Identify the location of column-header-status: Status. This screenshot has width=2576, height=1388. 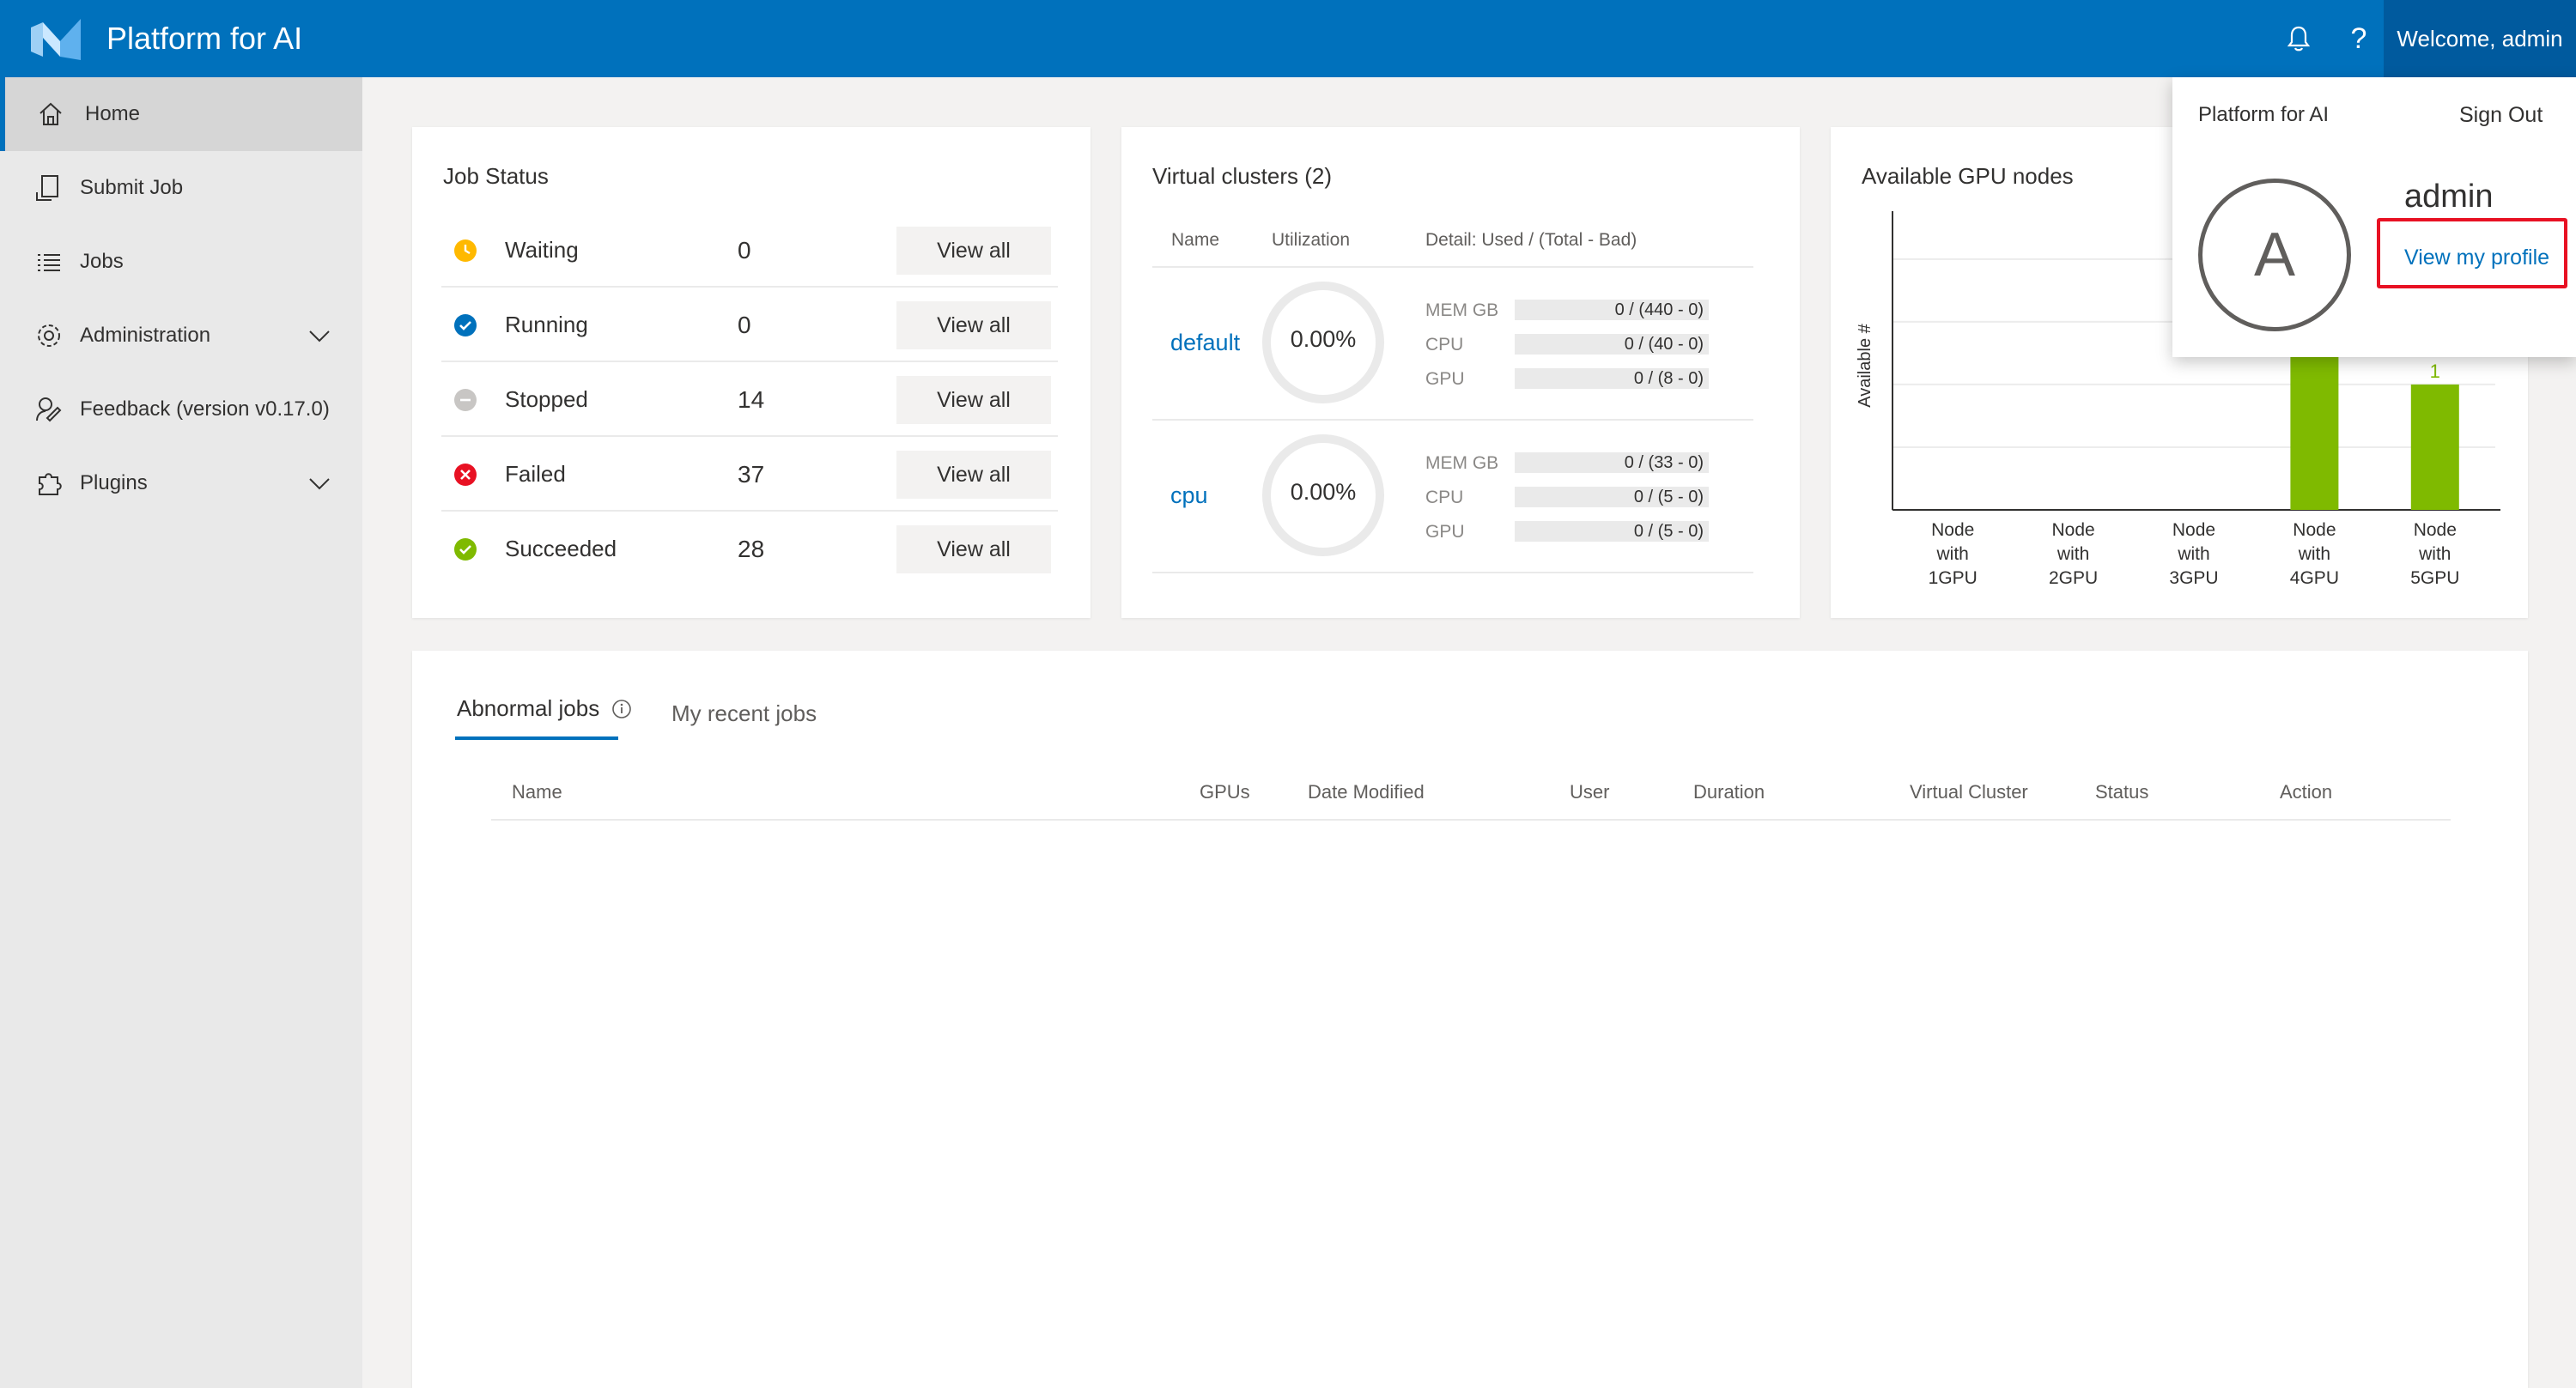
(2121, 792).